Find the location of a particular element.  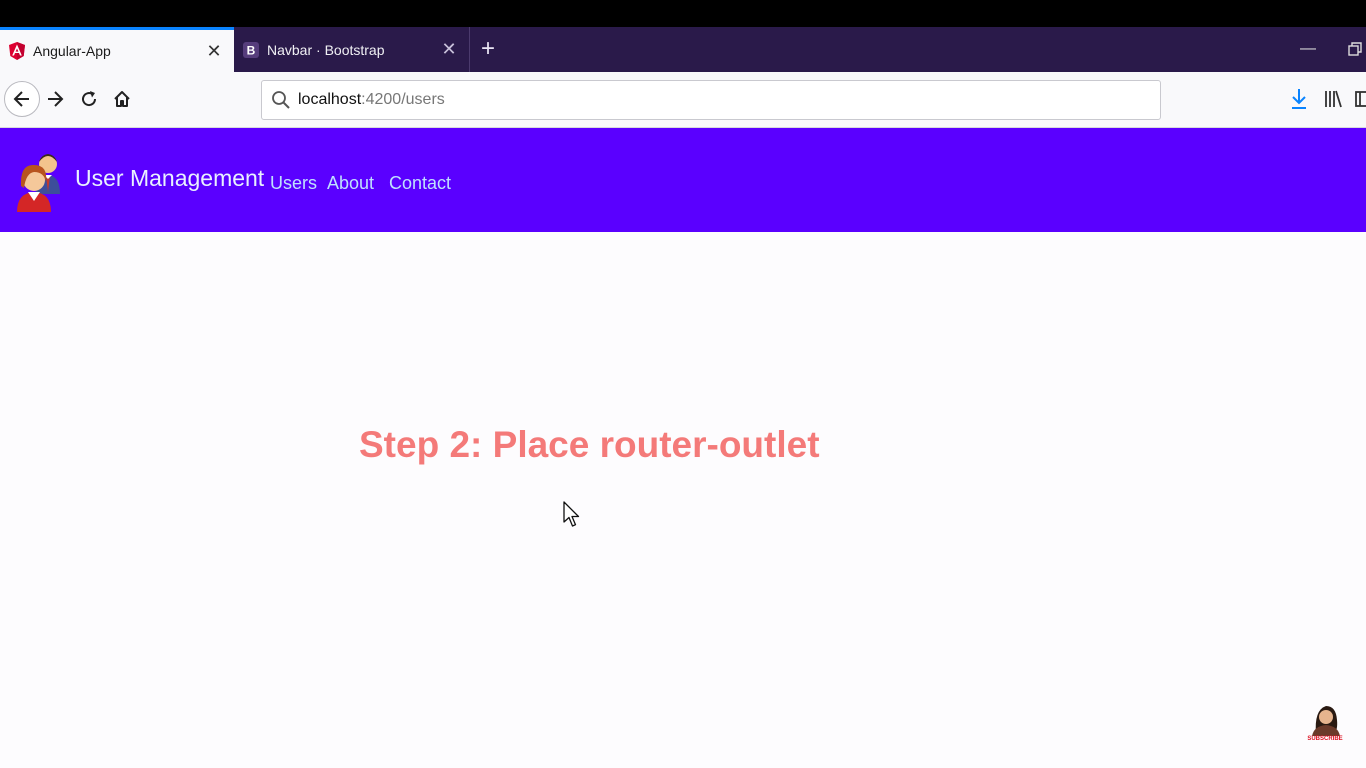

presenter-avatar-icon is located at coordinates (1326, 721).